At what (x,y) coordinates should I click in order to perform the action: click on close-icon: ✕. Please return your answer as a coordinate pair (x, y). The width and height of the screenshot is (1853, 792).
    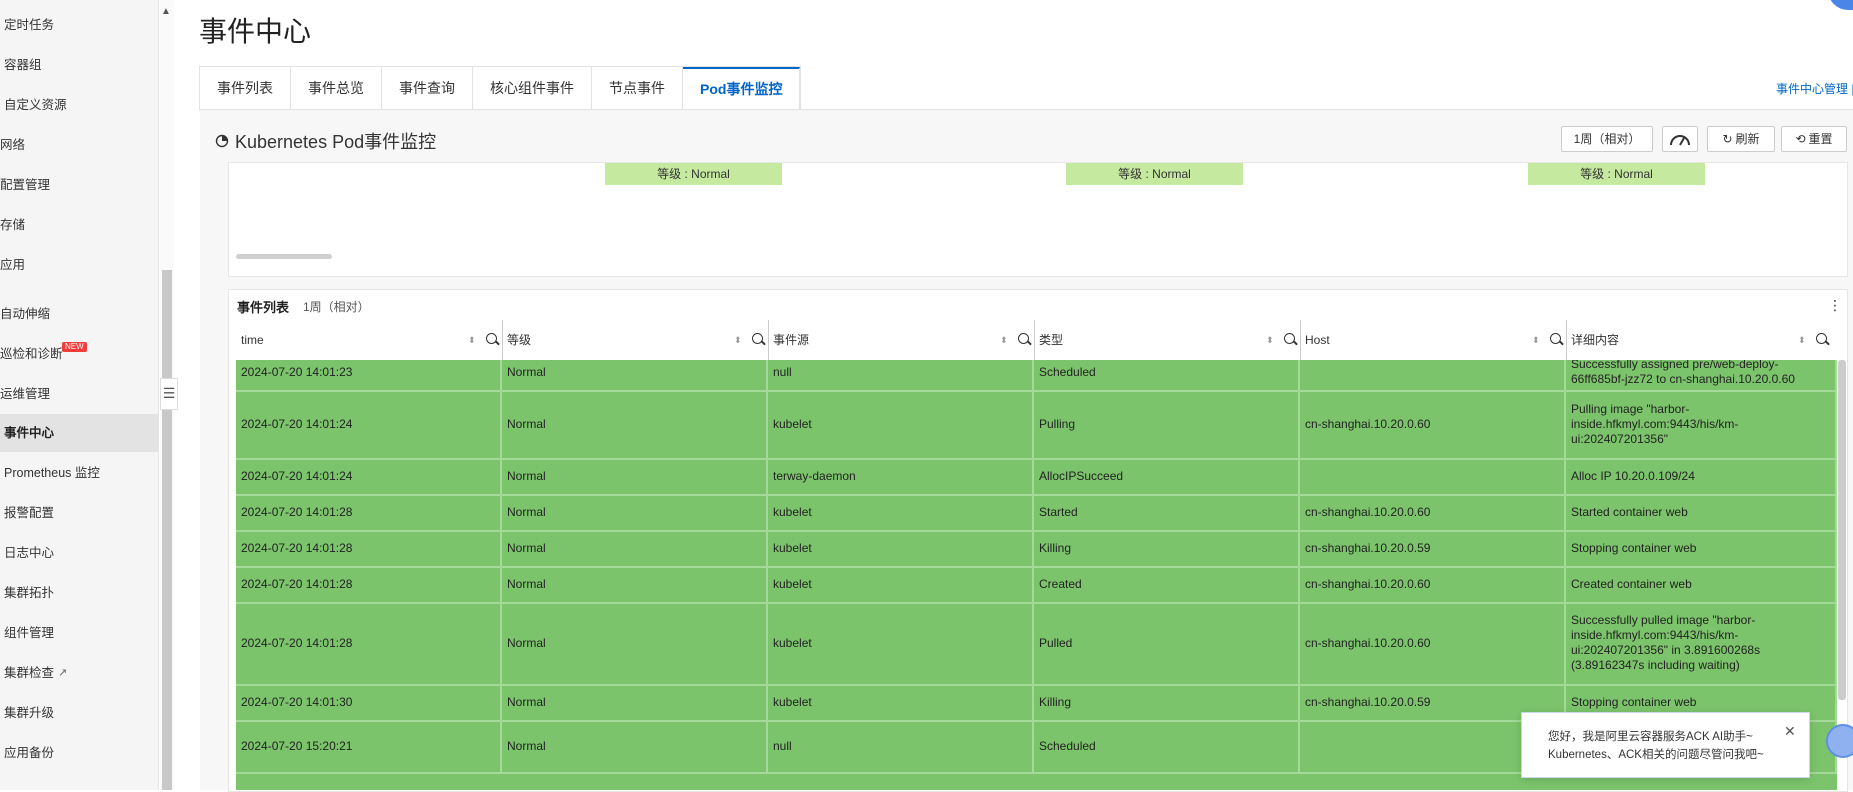
    Looking at the image, I should click on (1790, 731).